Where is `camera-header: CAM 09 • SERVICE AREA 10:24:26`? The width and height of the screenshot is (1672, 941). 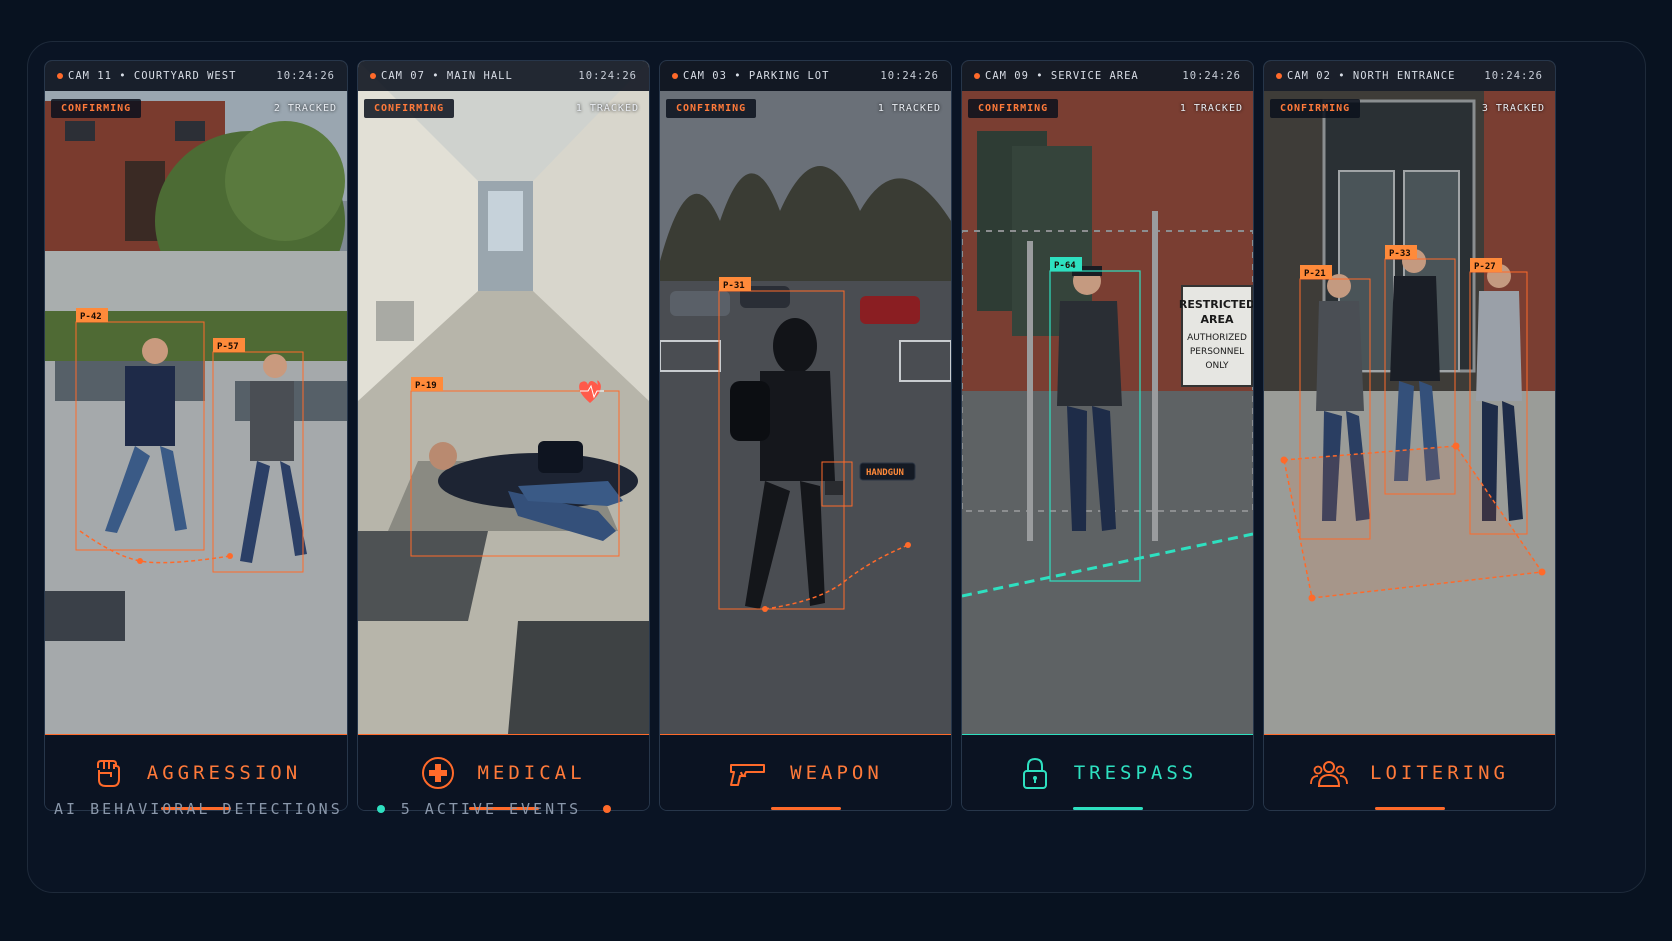 camera-header: CAM 09 • SERVICE AREA 10:24:26 is located at coordinates (1107, 76).